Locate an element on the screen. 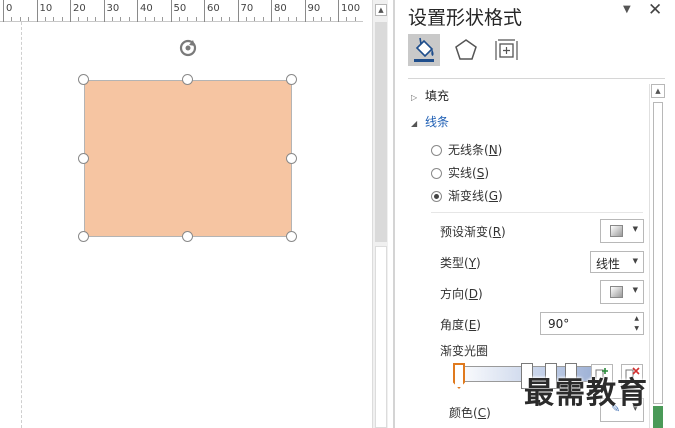  section-fill-header: ▷ 填充 is located at coordinates (430, 95).